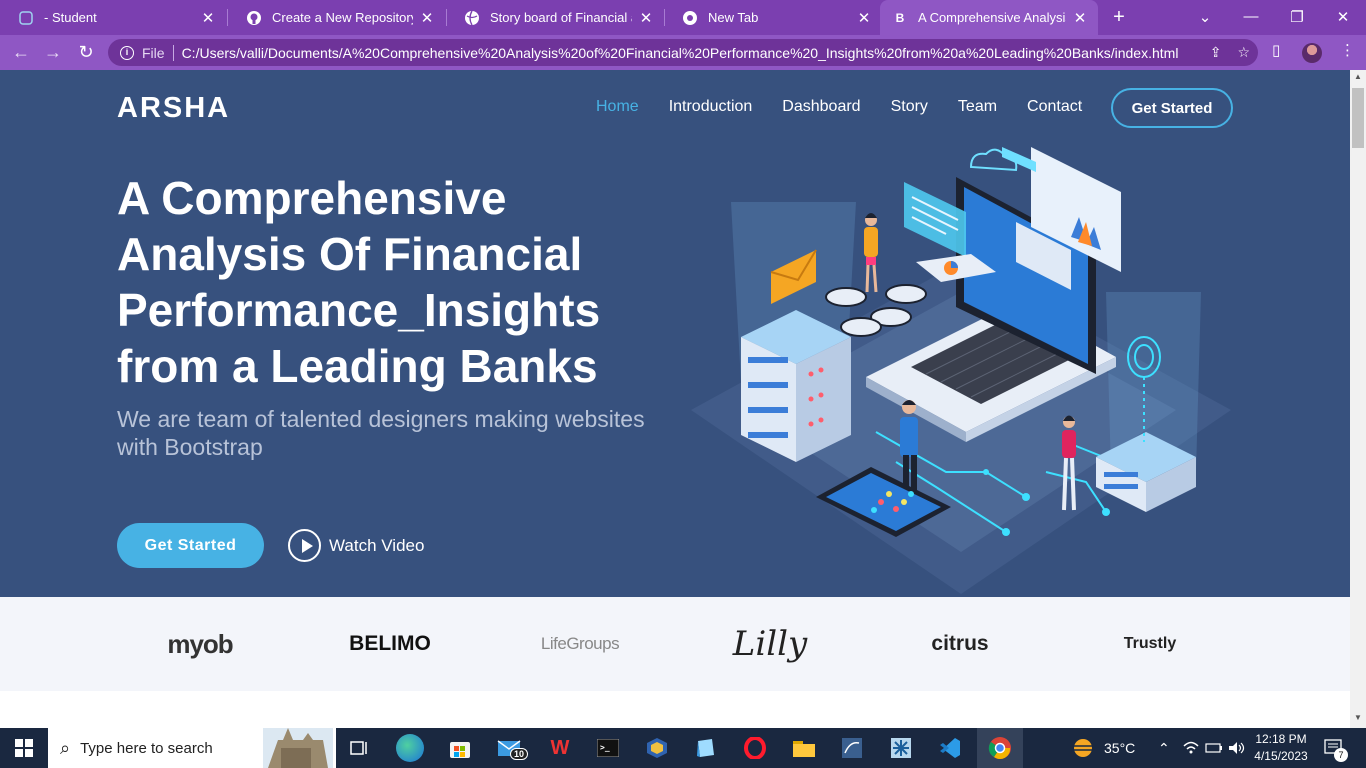 The image size is (1366, 768). I want to click on windows-start-icon, so click(24, 748).